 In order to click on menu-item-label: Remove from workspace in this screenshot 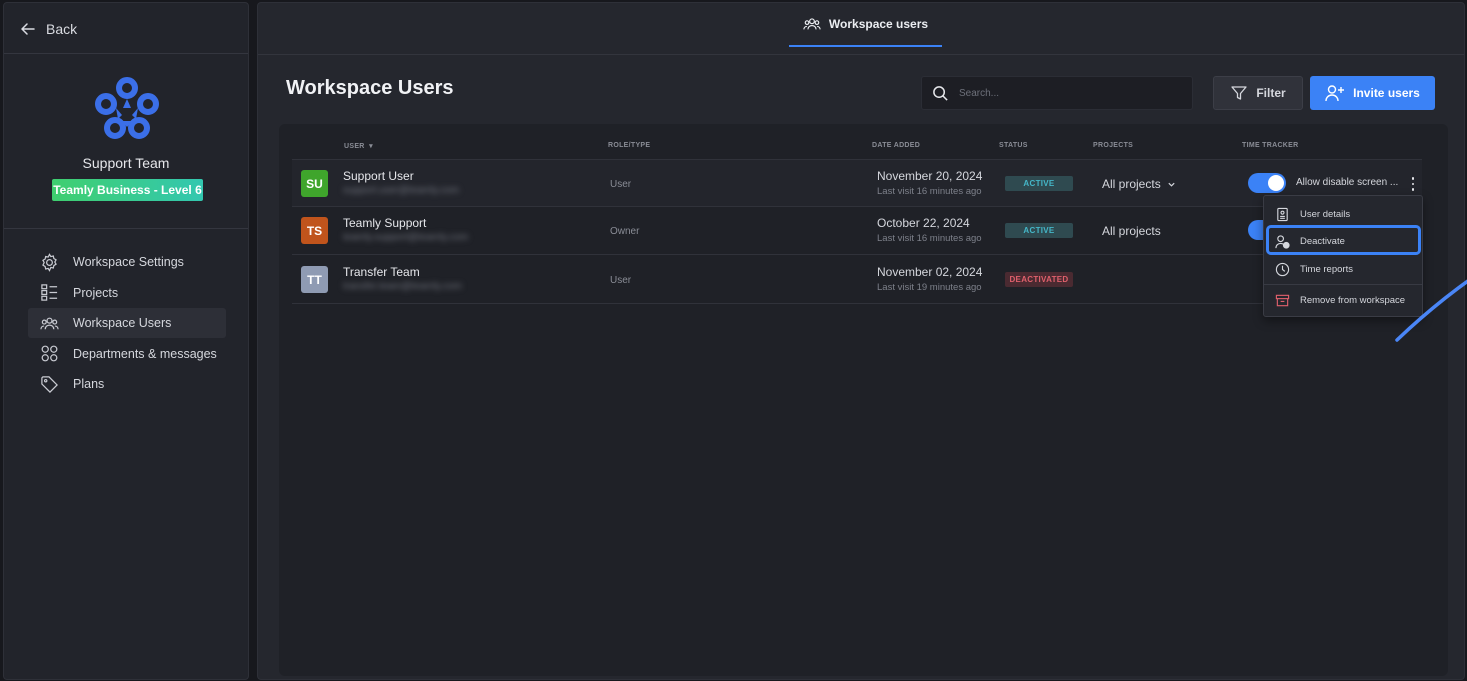, I will do `click(1353, 300)`.